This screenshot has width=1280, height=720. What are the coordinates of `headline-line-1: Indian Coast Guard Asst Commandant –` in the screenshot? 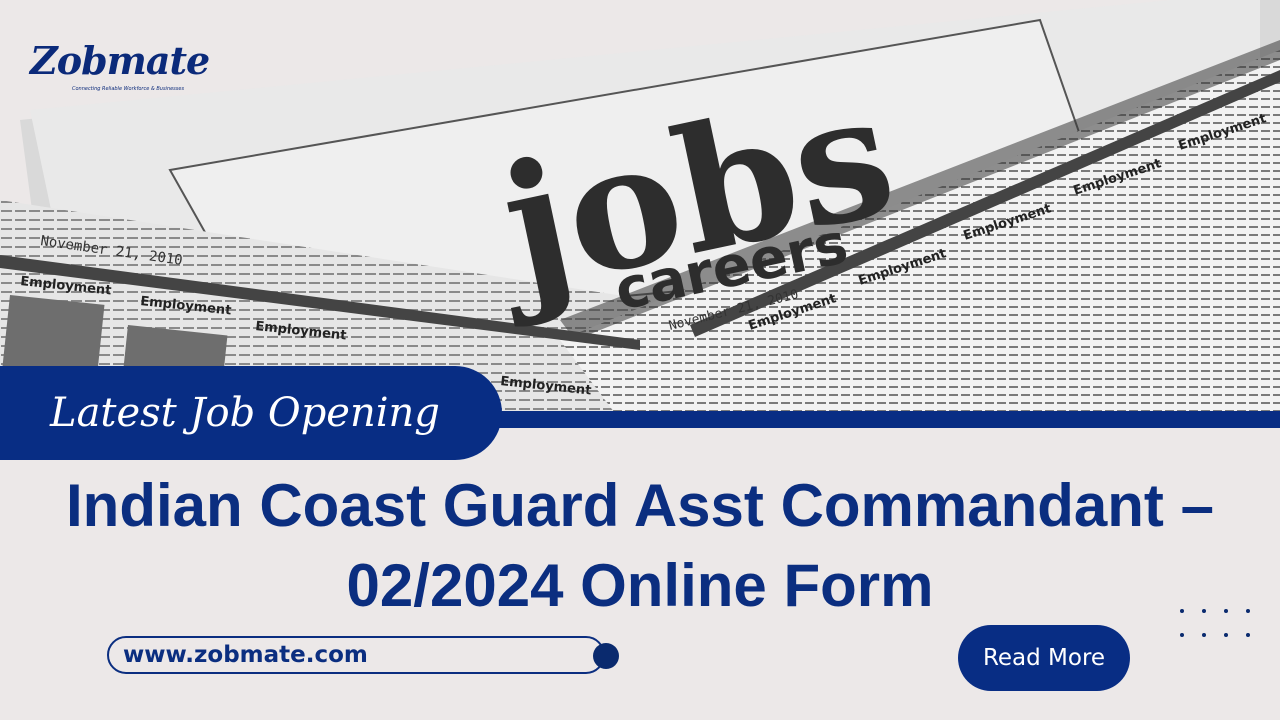 It's located at (640, 505).